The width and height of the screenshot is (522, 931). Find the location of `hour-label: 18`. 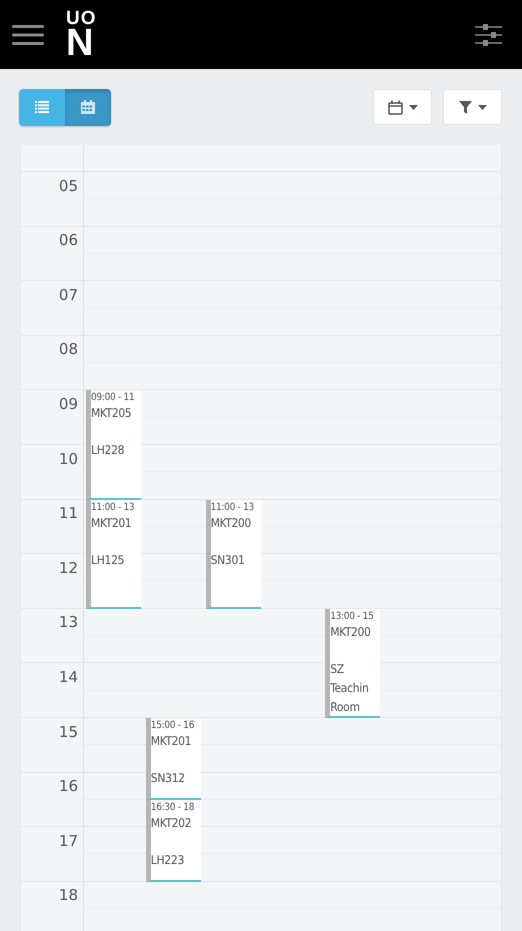

hour-label: 18 is located at coordinates (68, 895).